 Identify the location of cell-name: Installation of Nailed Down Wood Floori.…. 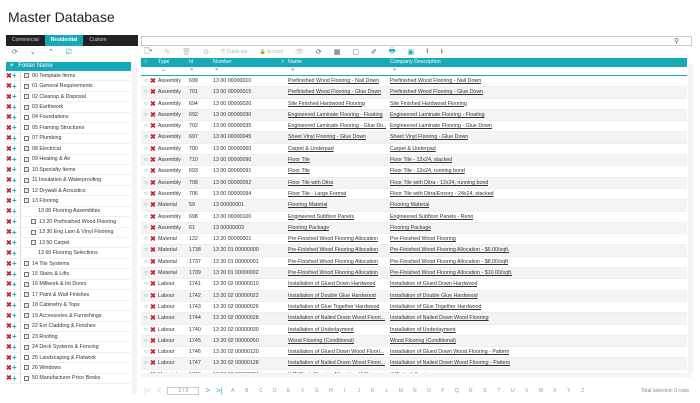
(336, 363).